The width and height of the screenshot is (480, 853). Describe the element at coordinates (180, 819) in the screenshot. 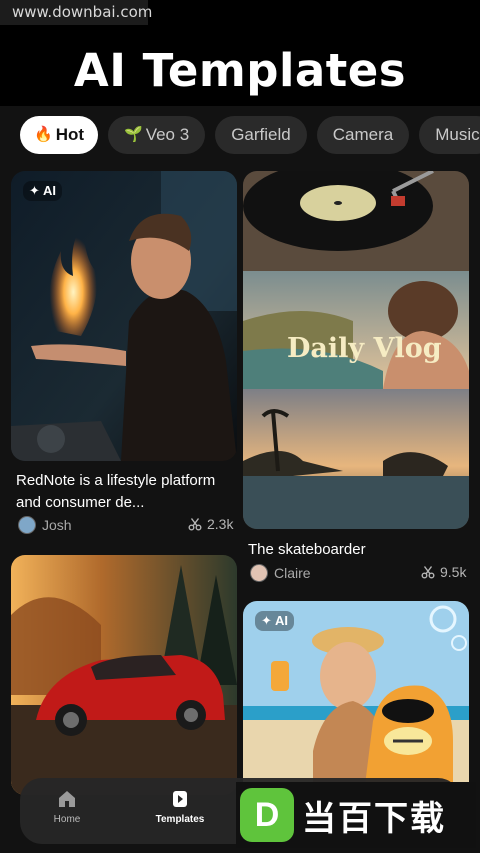

I see `nav-label: Templates` at that location.